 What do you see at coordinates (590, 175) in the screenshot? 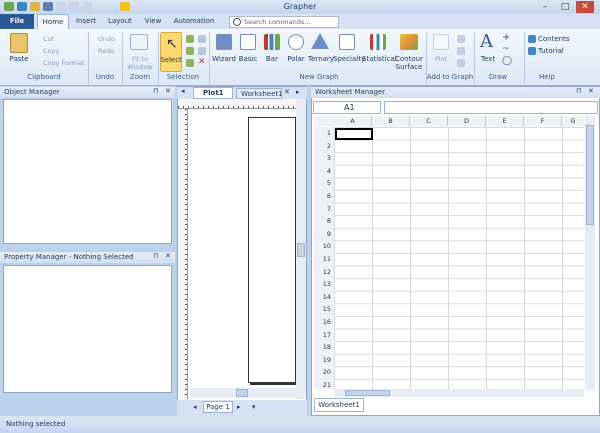
I see `worksheet-vertical-scroll-thumb` at bounding box center [590, 175].